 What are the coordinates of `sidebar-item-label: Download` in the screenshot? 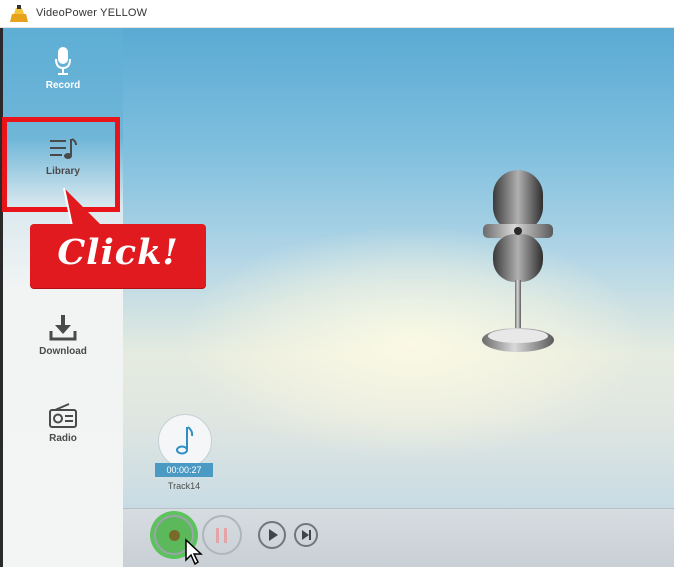 It's located at (63, 351).